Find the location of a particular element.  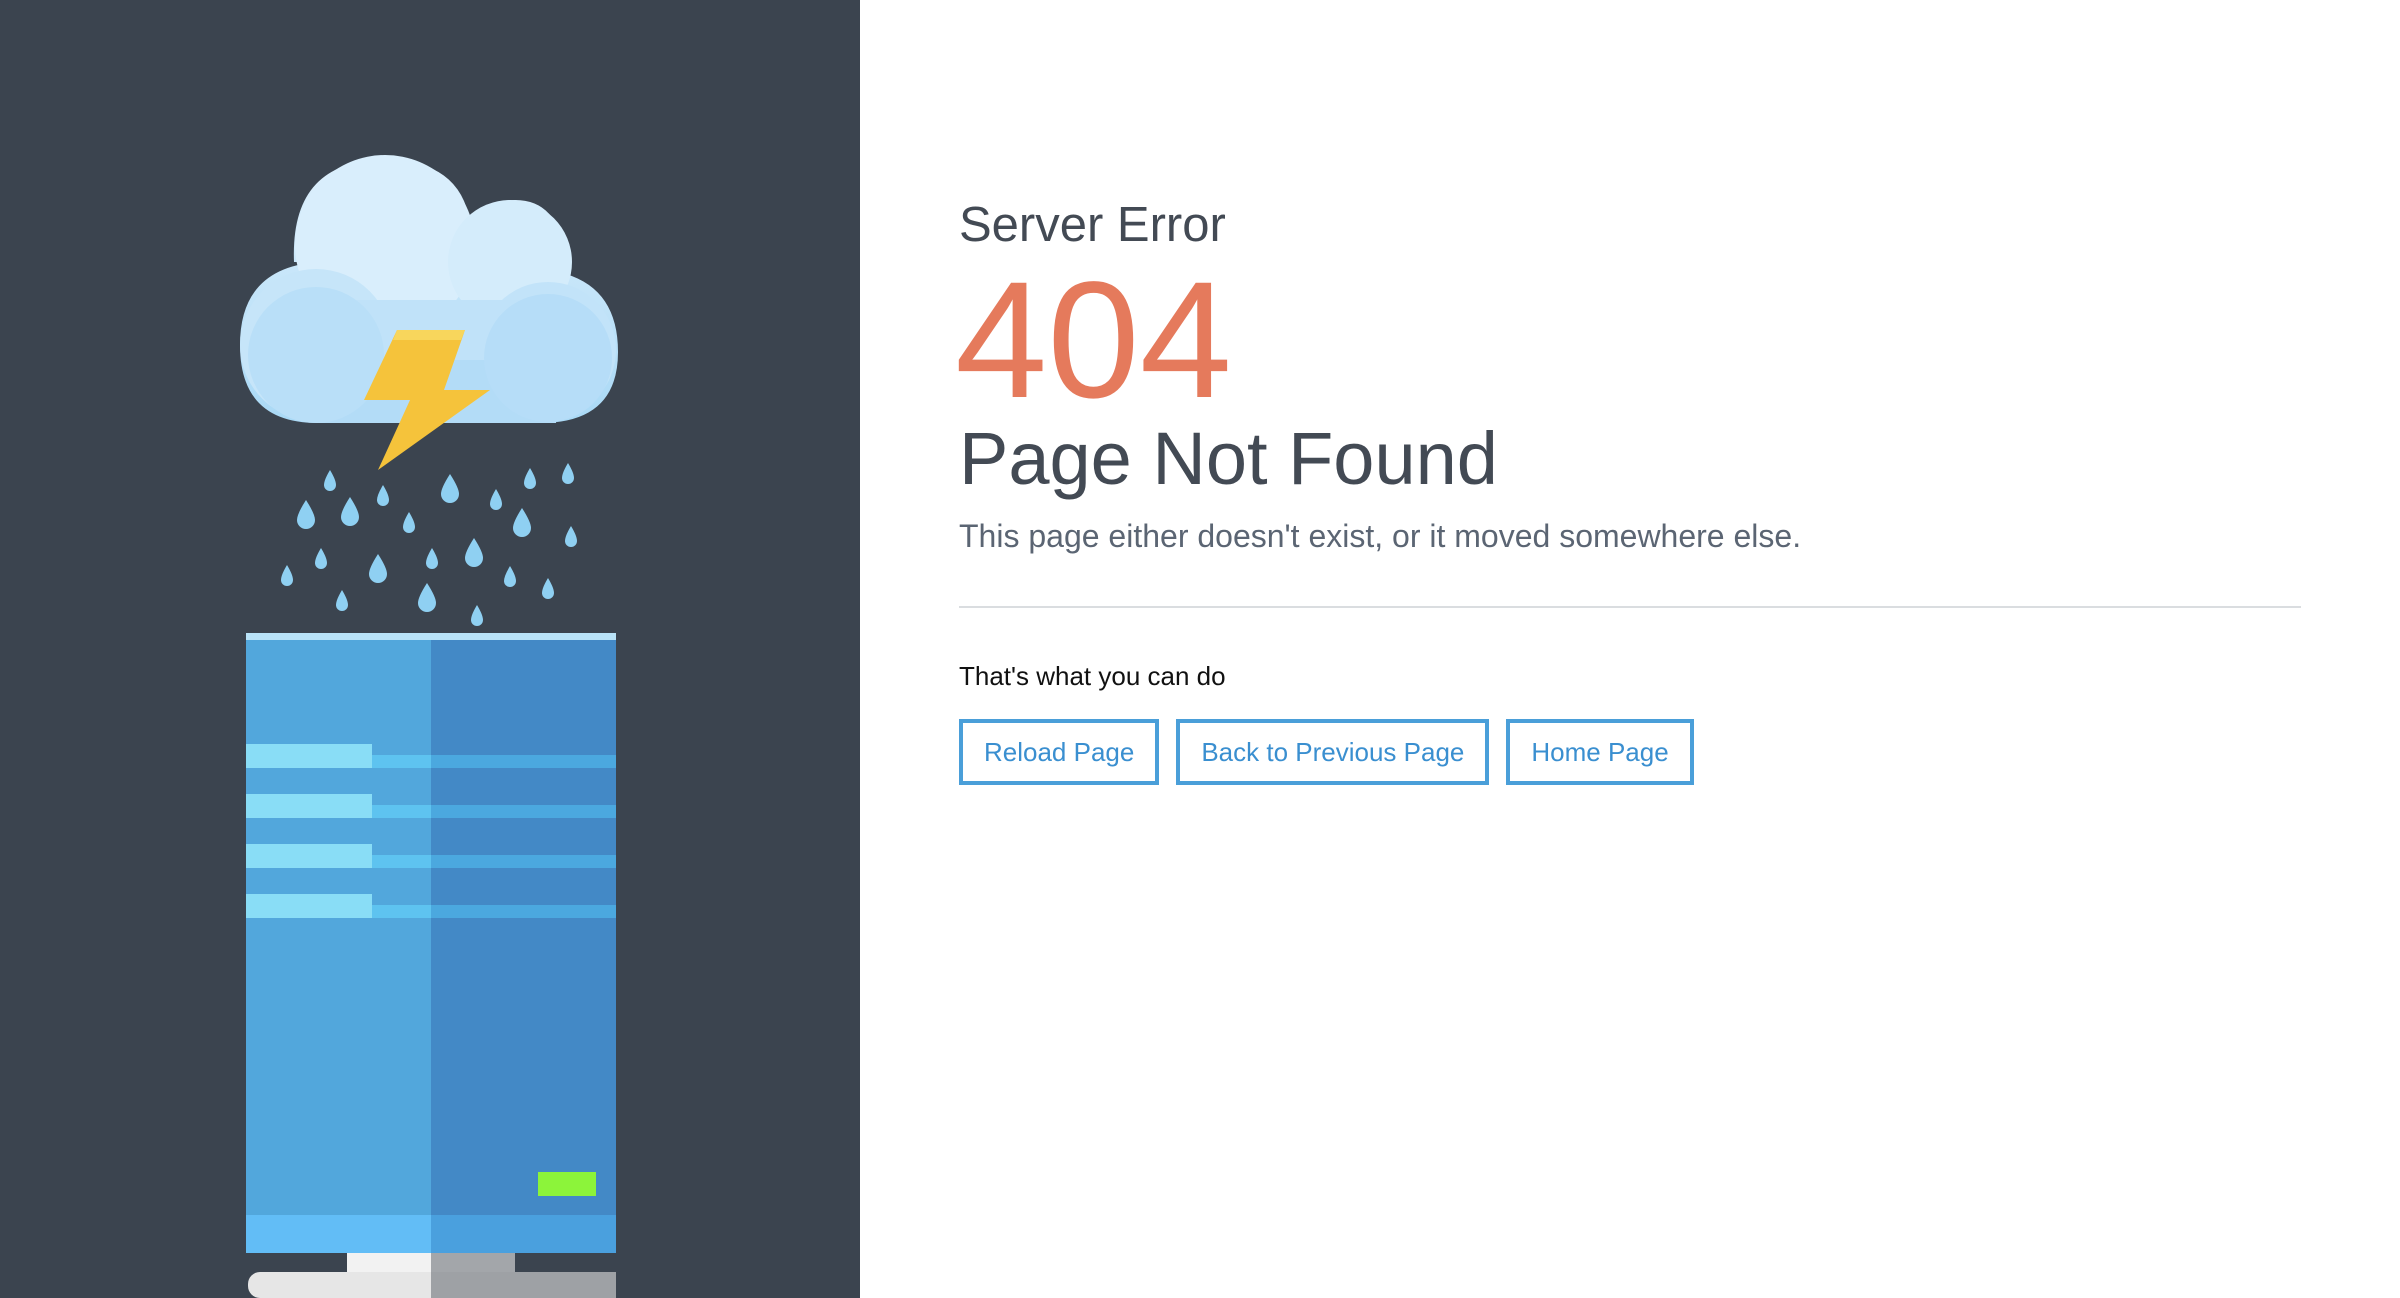

server-tower-icon is located at coordinates (431, 965).